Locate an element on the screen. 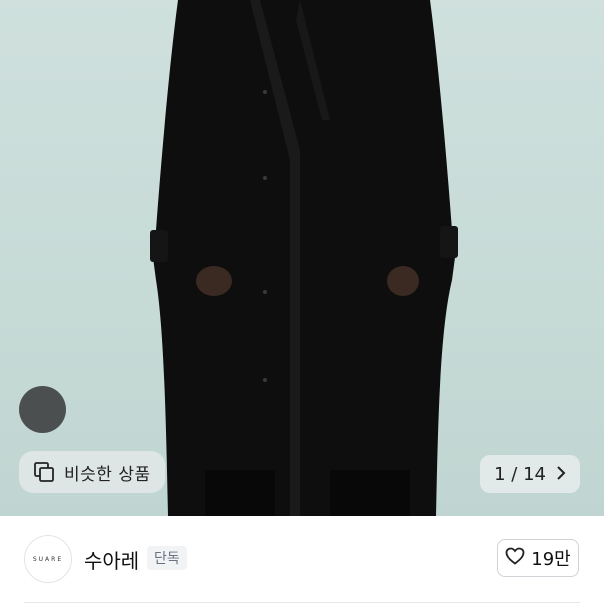 Image resolution: width=604 pixels, height=604 pixels. copy-squares-icon is located at coordinates (44, 472).